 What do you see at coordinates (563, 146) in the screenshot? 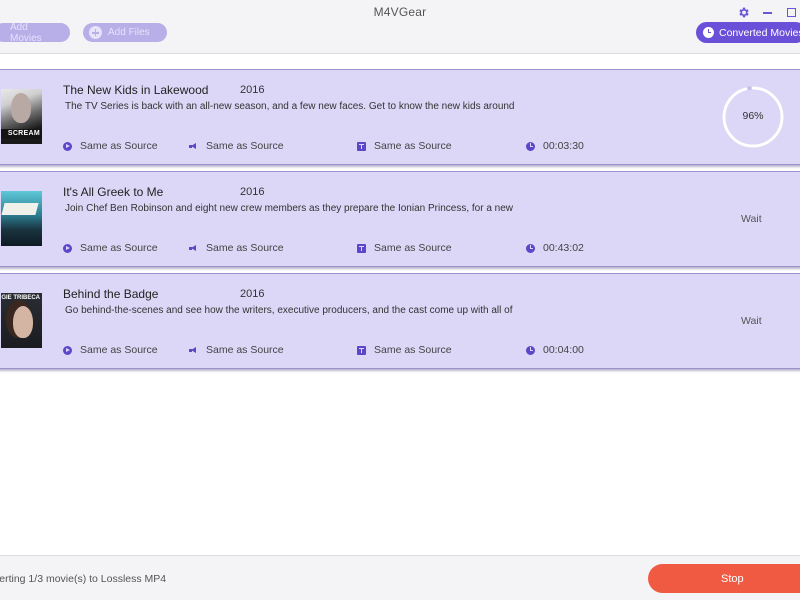
I see `duration-label: 00:03:30` at bounding box center [563, 146].